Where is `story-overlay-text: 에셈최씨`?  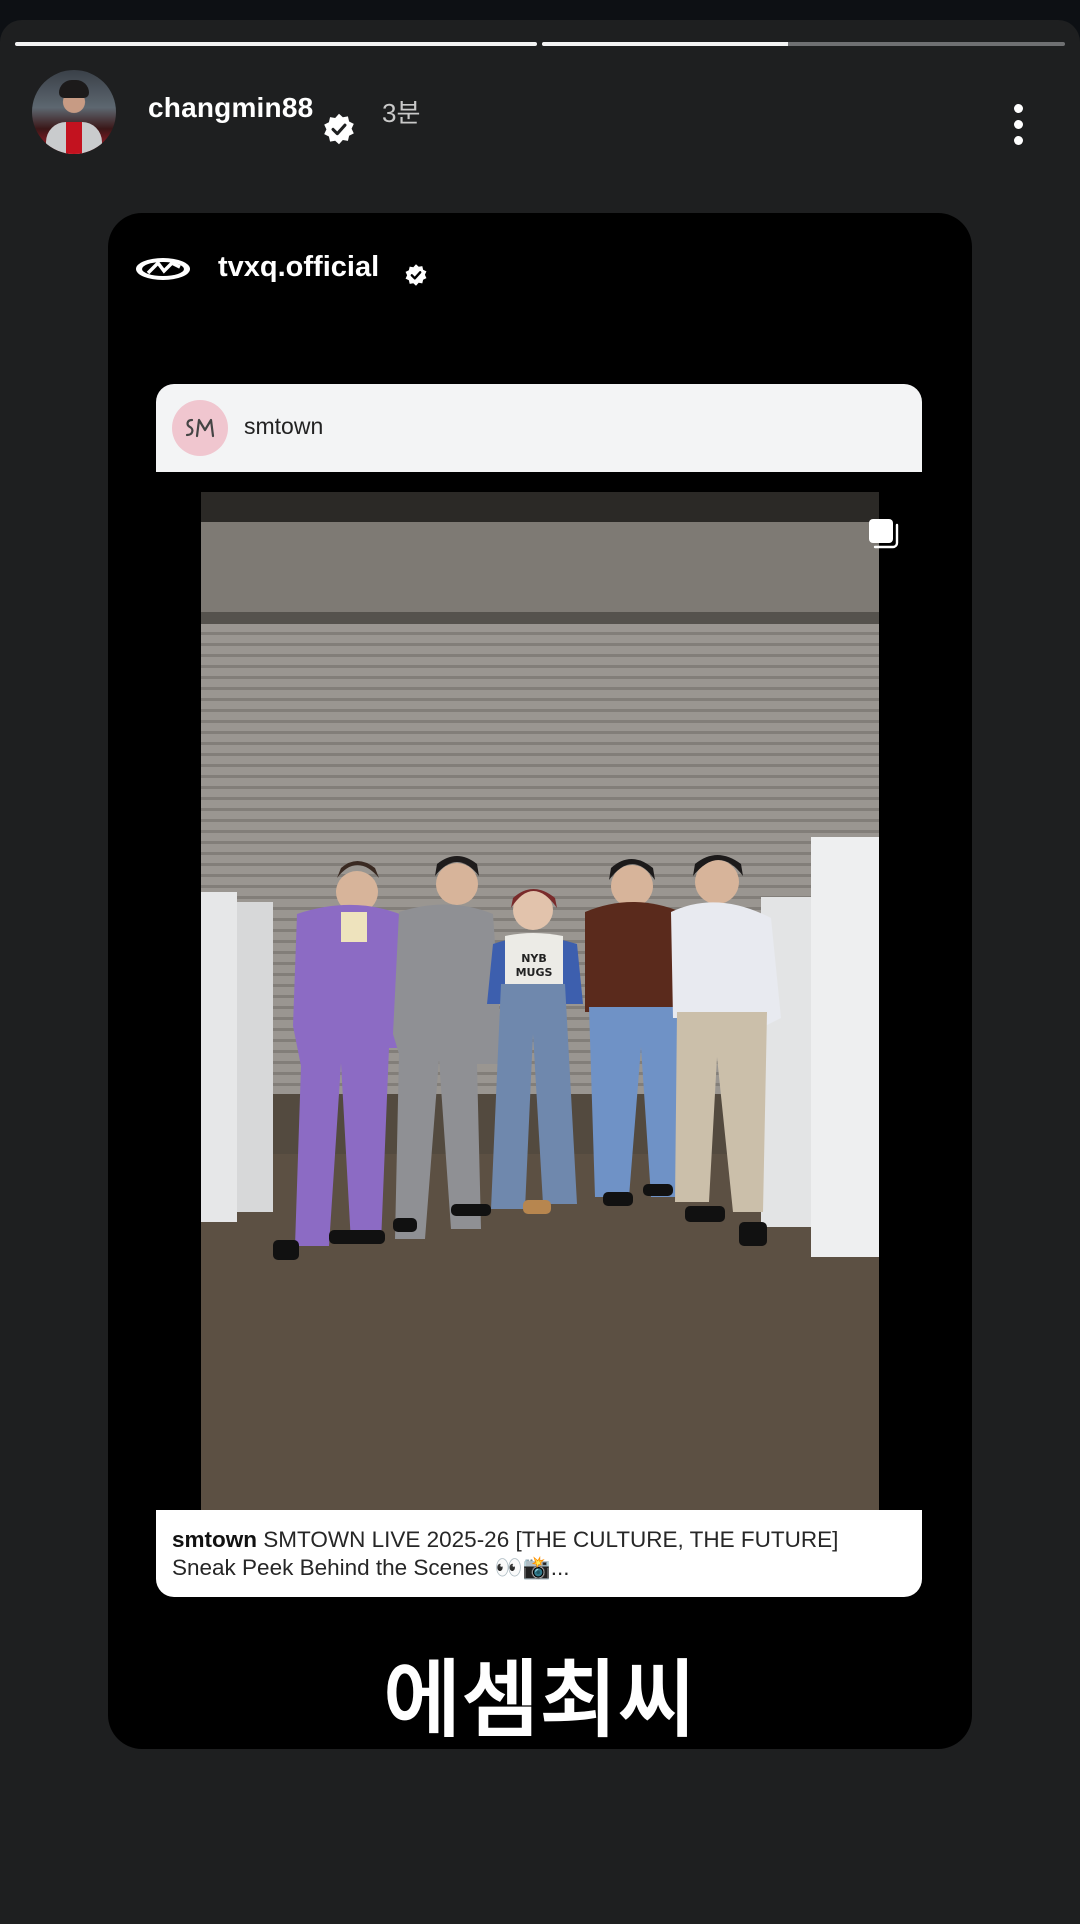
story-overlay-text: 에셈최씨 is located at coordinates (540, 1700).